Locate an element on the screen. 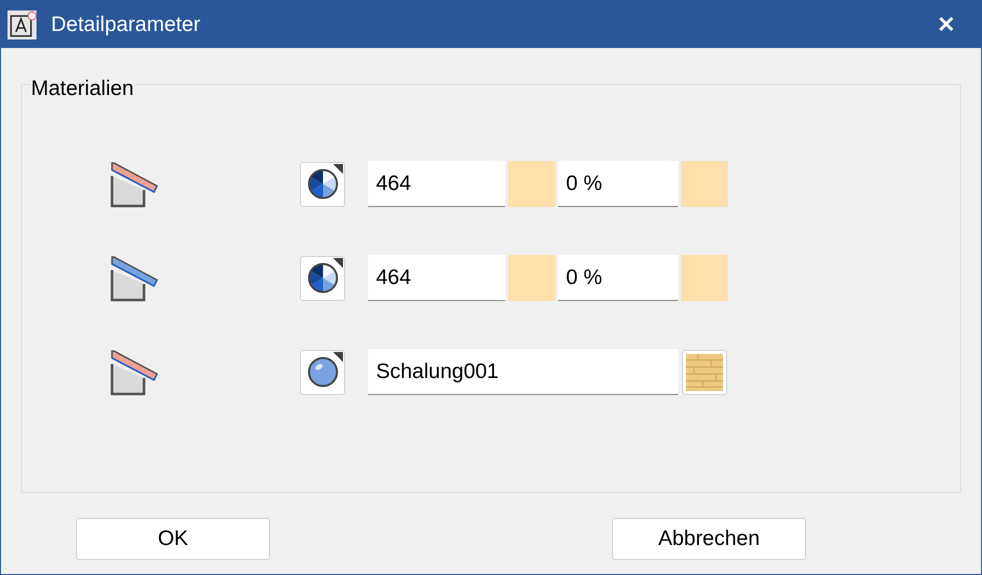 Image resolution: width=982 pixels, height=575 pixels. cancel-button: Abbrechen is located at coordinates (709, 539).